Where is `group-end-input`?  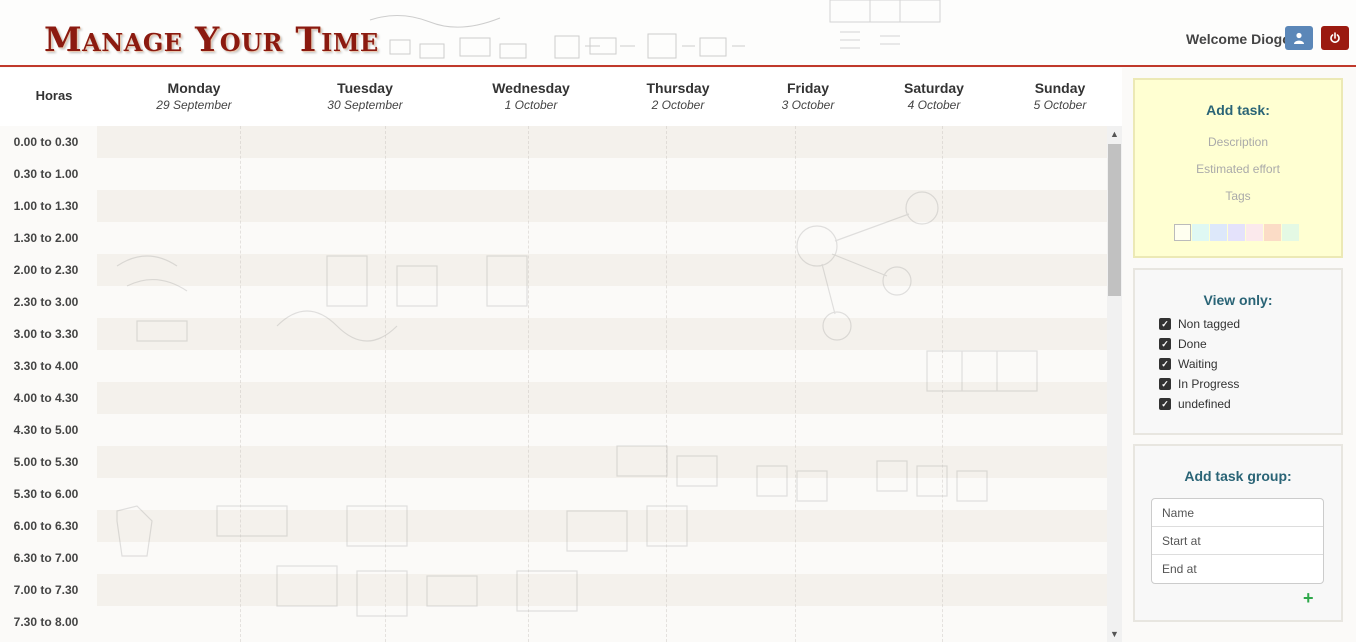 group-end-input is located at coordinates (1237, 569).